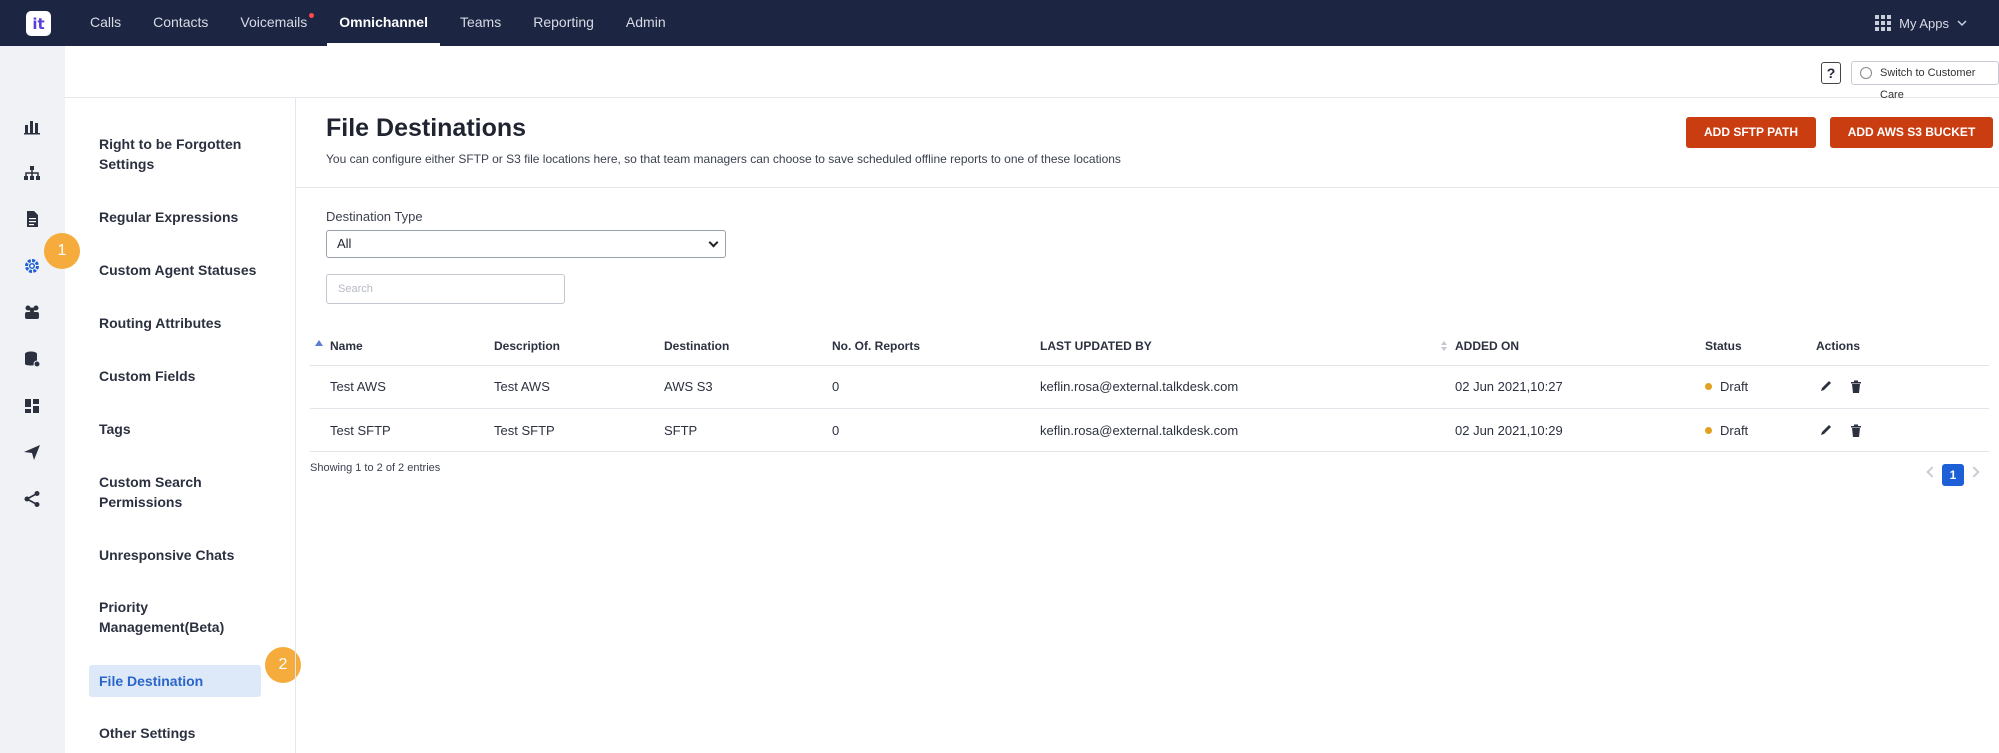  I want to click on nav-voicemails: Voicemails, so click(273, 23).